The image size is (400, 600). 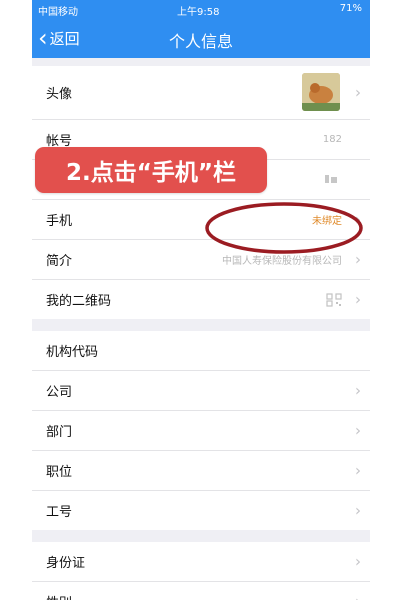 I want to click on qrcode-row: 我的二维码 ›, so click(x=201, y=299).